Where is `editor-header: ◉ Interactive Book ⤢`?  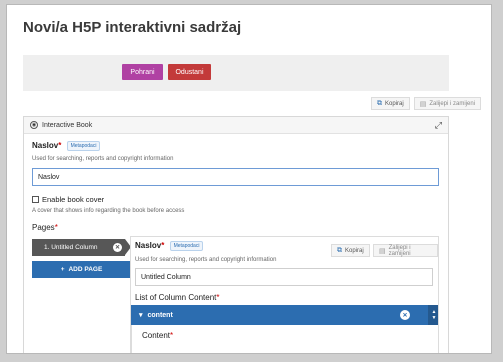
editor-header: ◉ Interactive Book ⤢ is located at coordinates (236, 125).